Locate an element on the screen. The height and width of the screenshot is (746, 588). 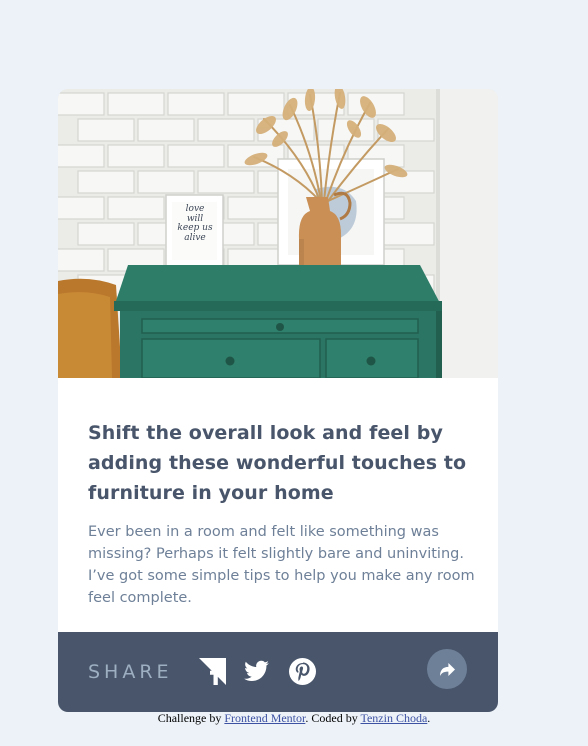
pinterest-icon is located at coordinates (302, 671).